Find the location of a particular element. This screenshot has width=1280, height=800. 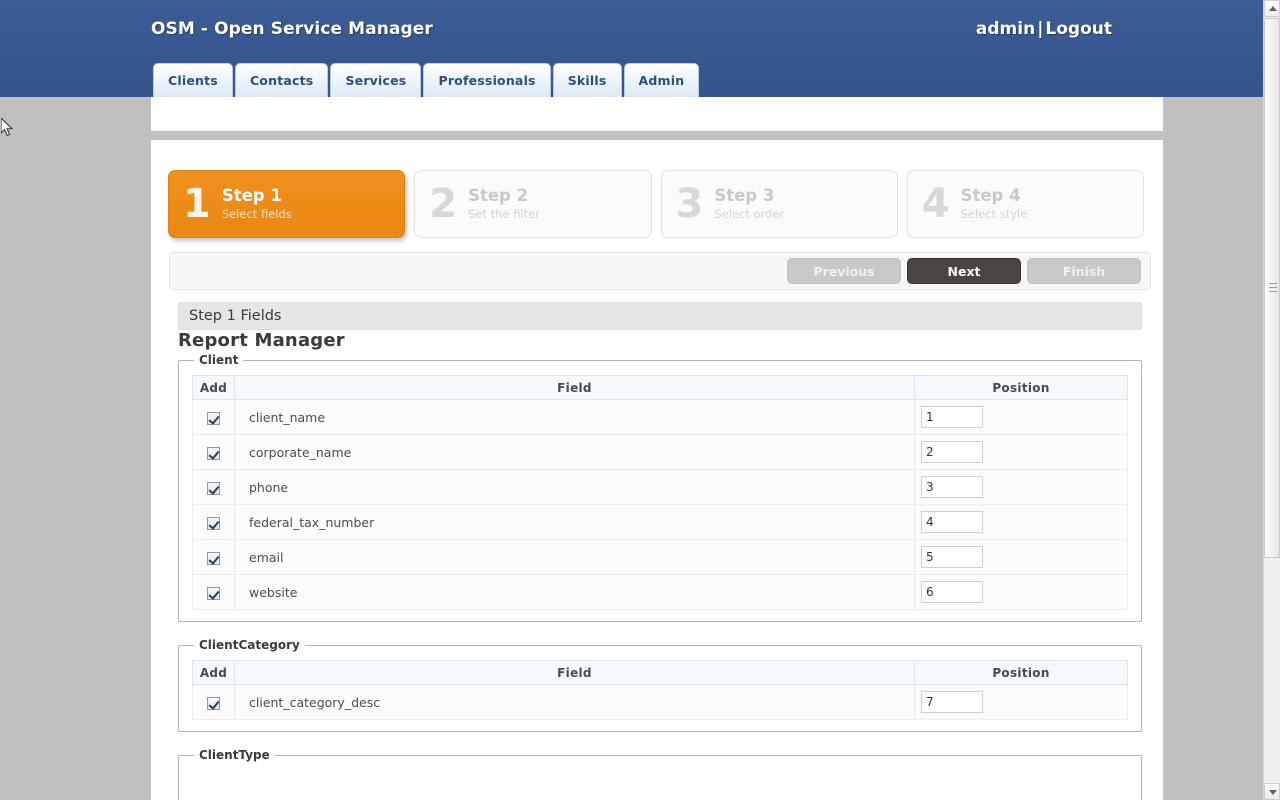

field-group-legend: ClientCategory is located at coordinates (249, 645).